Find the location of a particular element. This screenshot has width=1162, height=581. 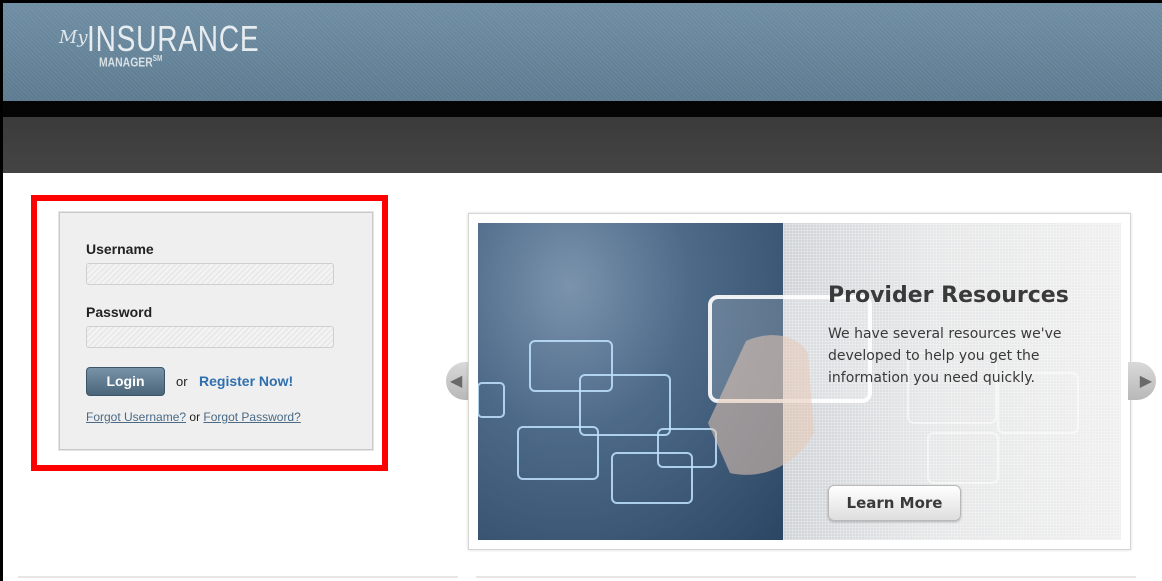

learn-more-button: Learn More is located at coordinates (894, 503).